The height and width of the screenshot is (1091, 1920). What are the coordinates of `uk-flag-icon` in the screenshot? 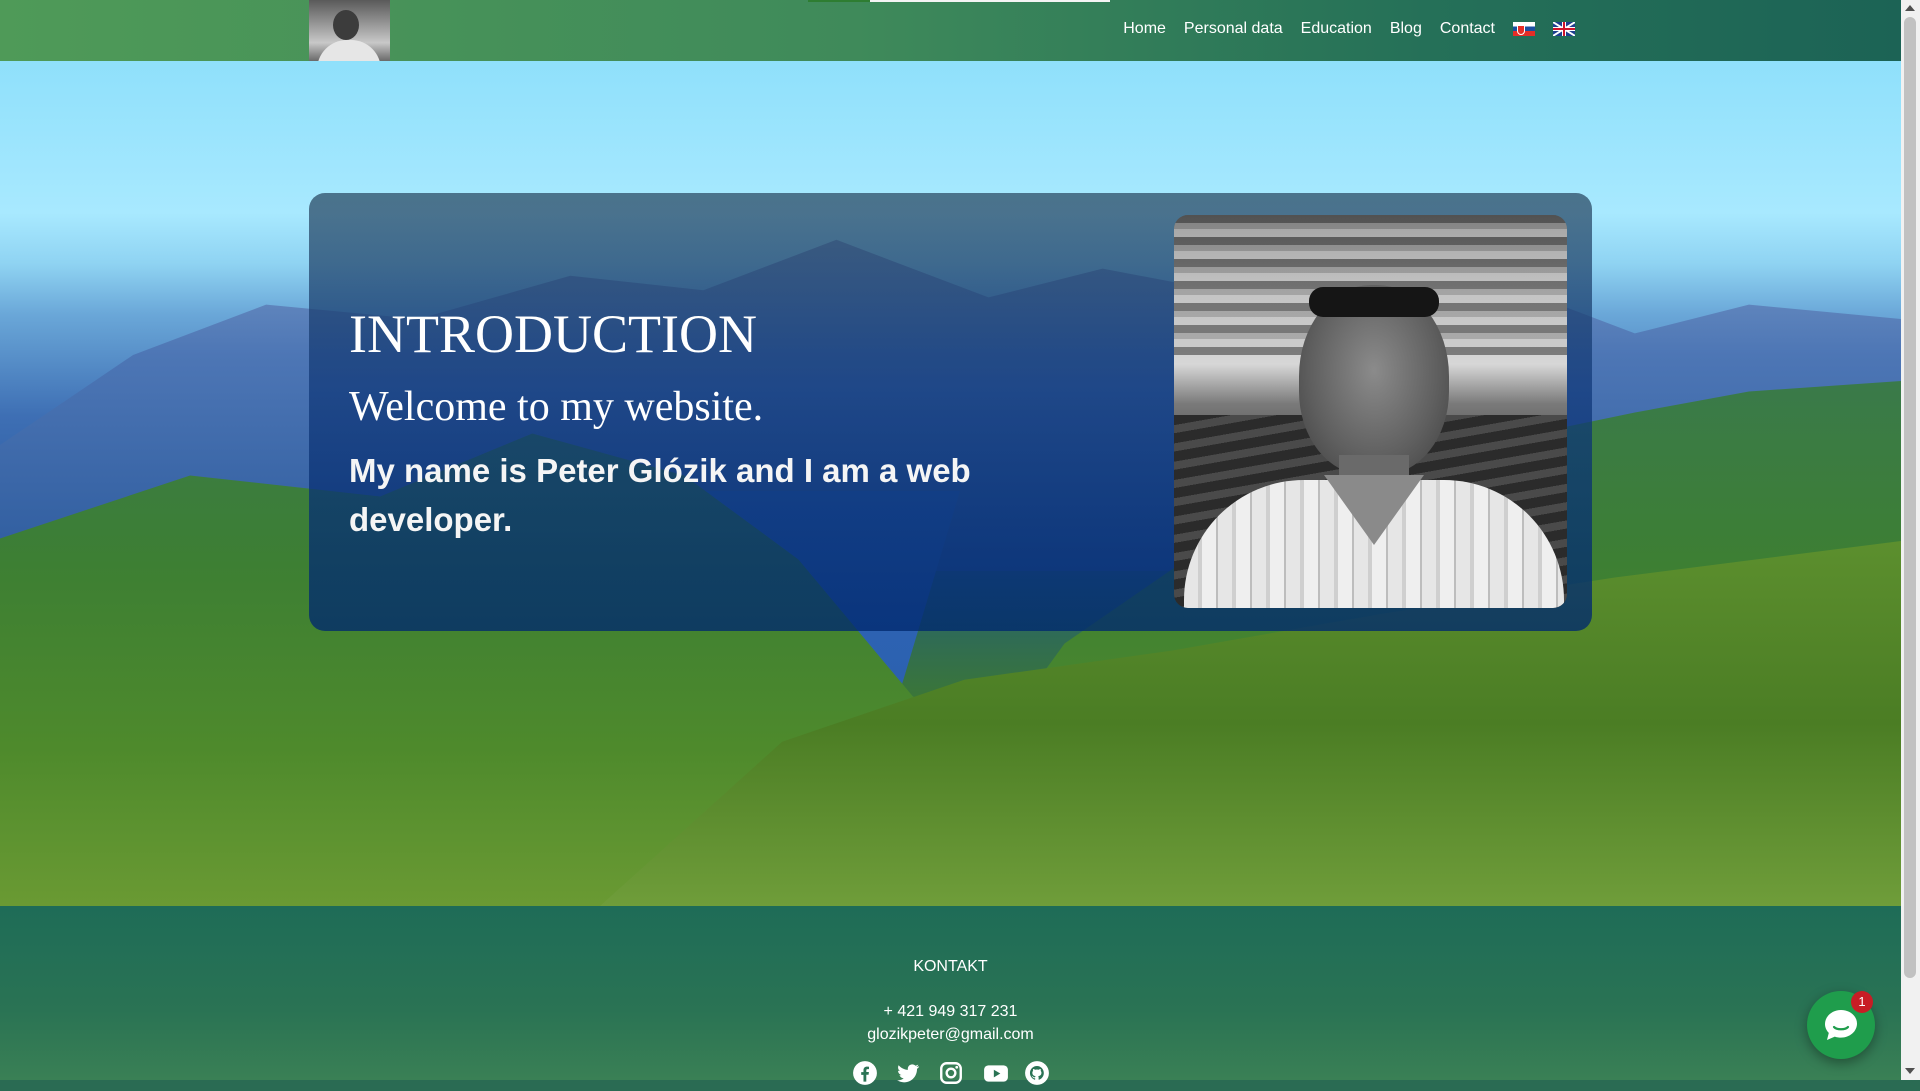 It's located at (1564, 28).